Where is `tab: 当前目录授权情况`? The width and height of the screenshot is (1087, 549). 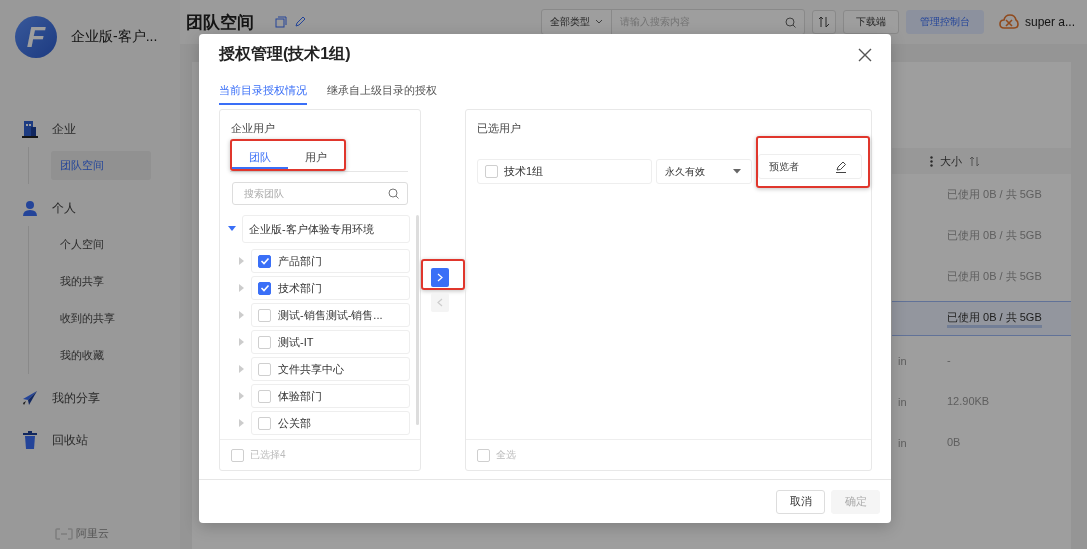 tab: 当前目录授权情况 is located at coordinates (263, 92).